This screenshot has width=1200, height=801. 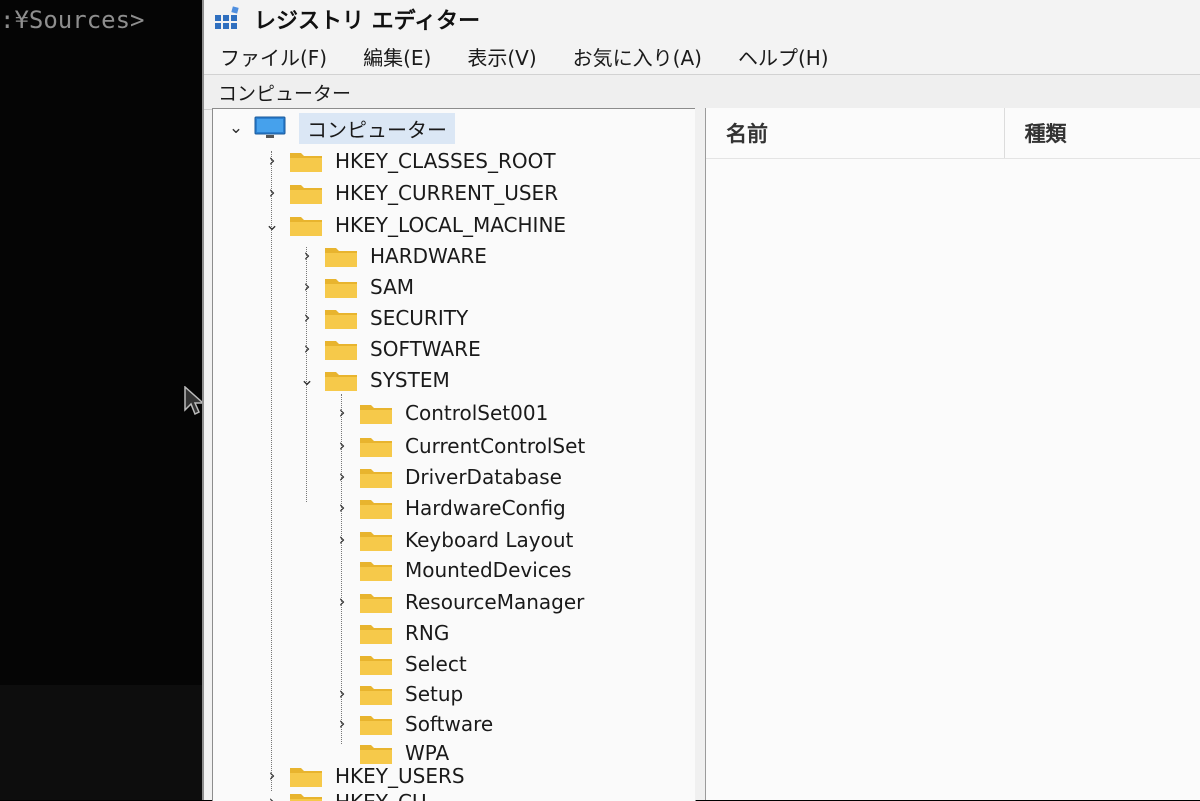 I want to click on tree-node-system: ⌄ SYSTEM, so click(x=374, y=380).